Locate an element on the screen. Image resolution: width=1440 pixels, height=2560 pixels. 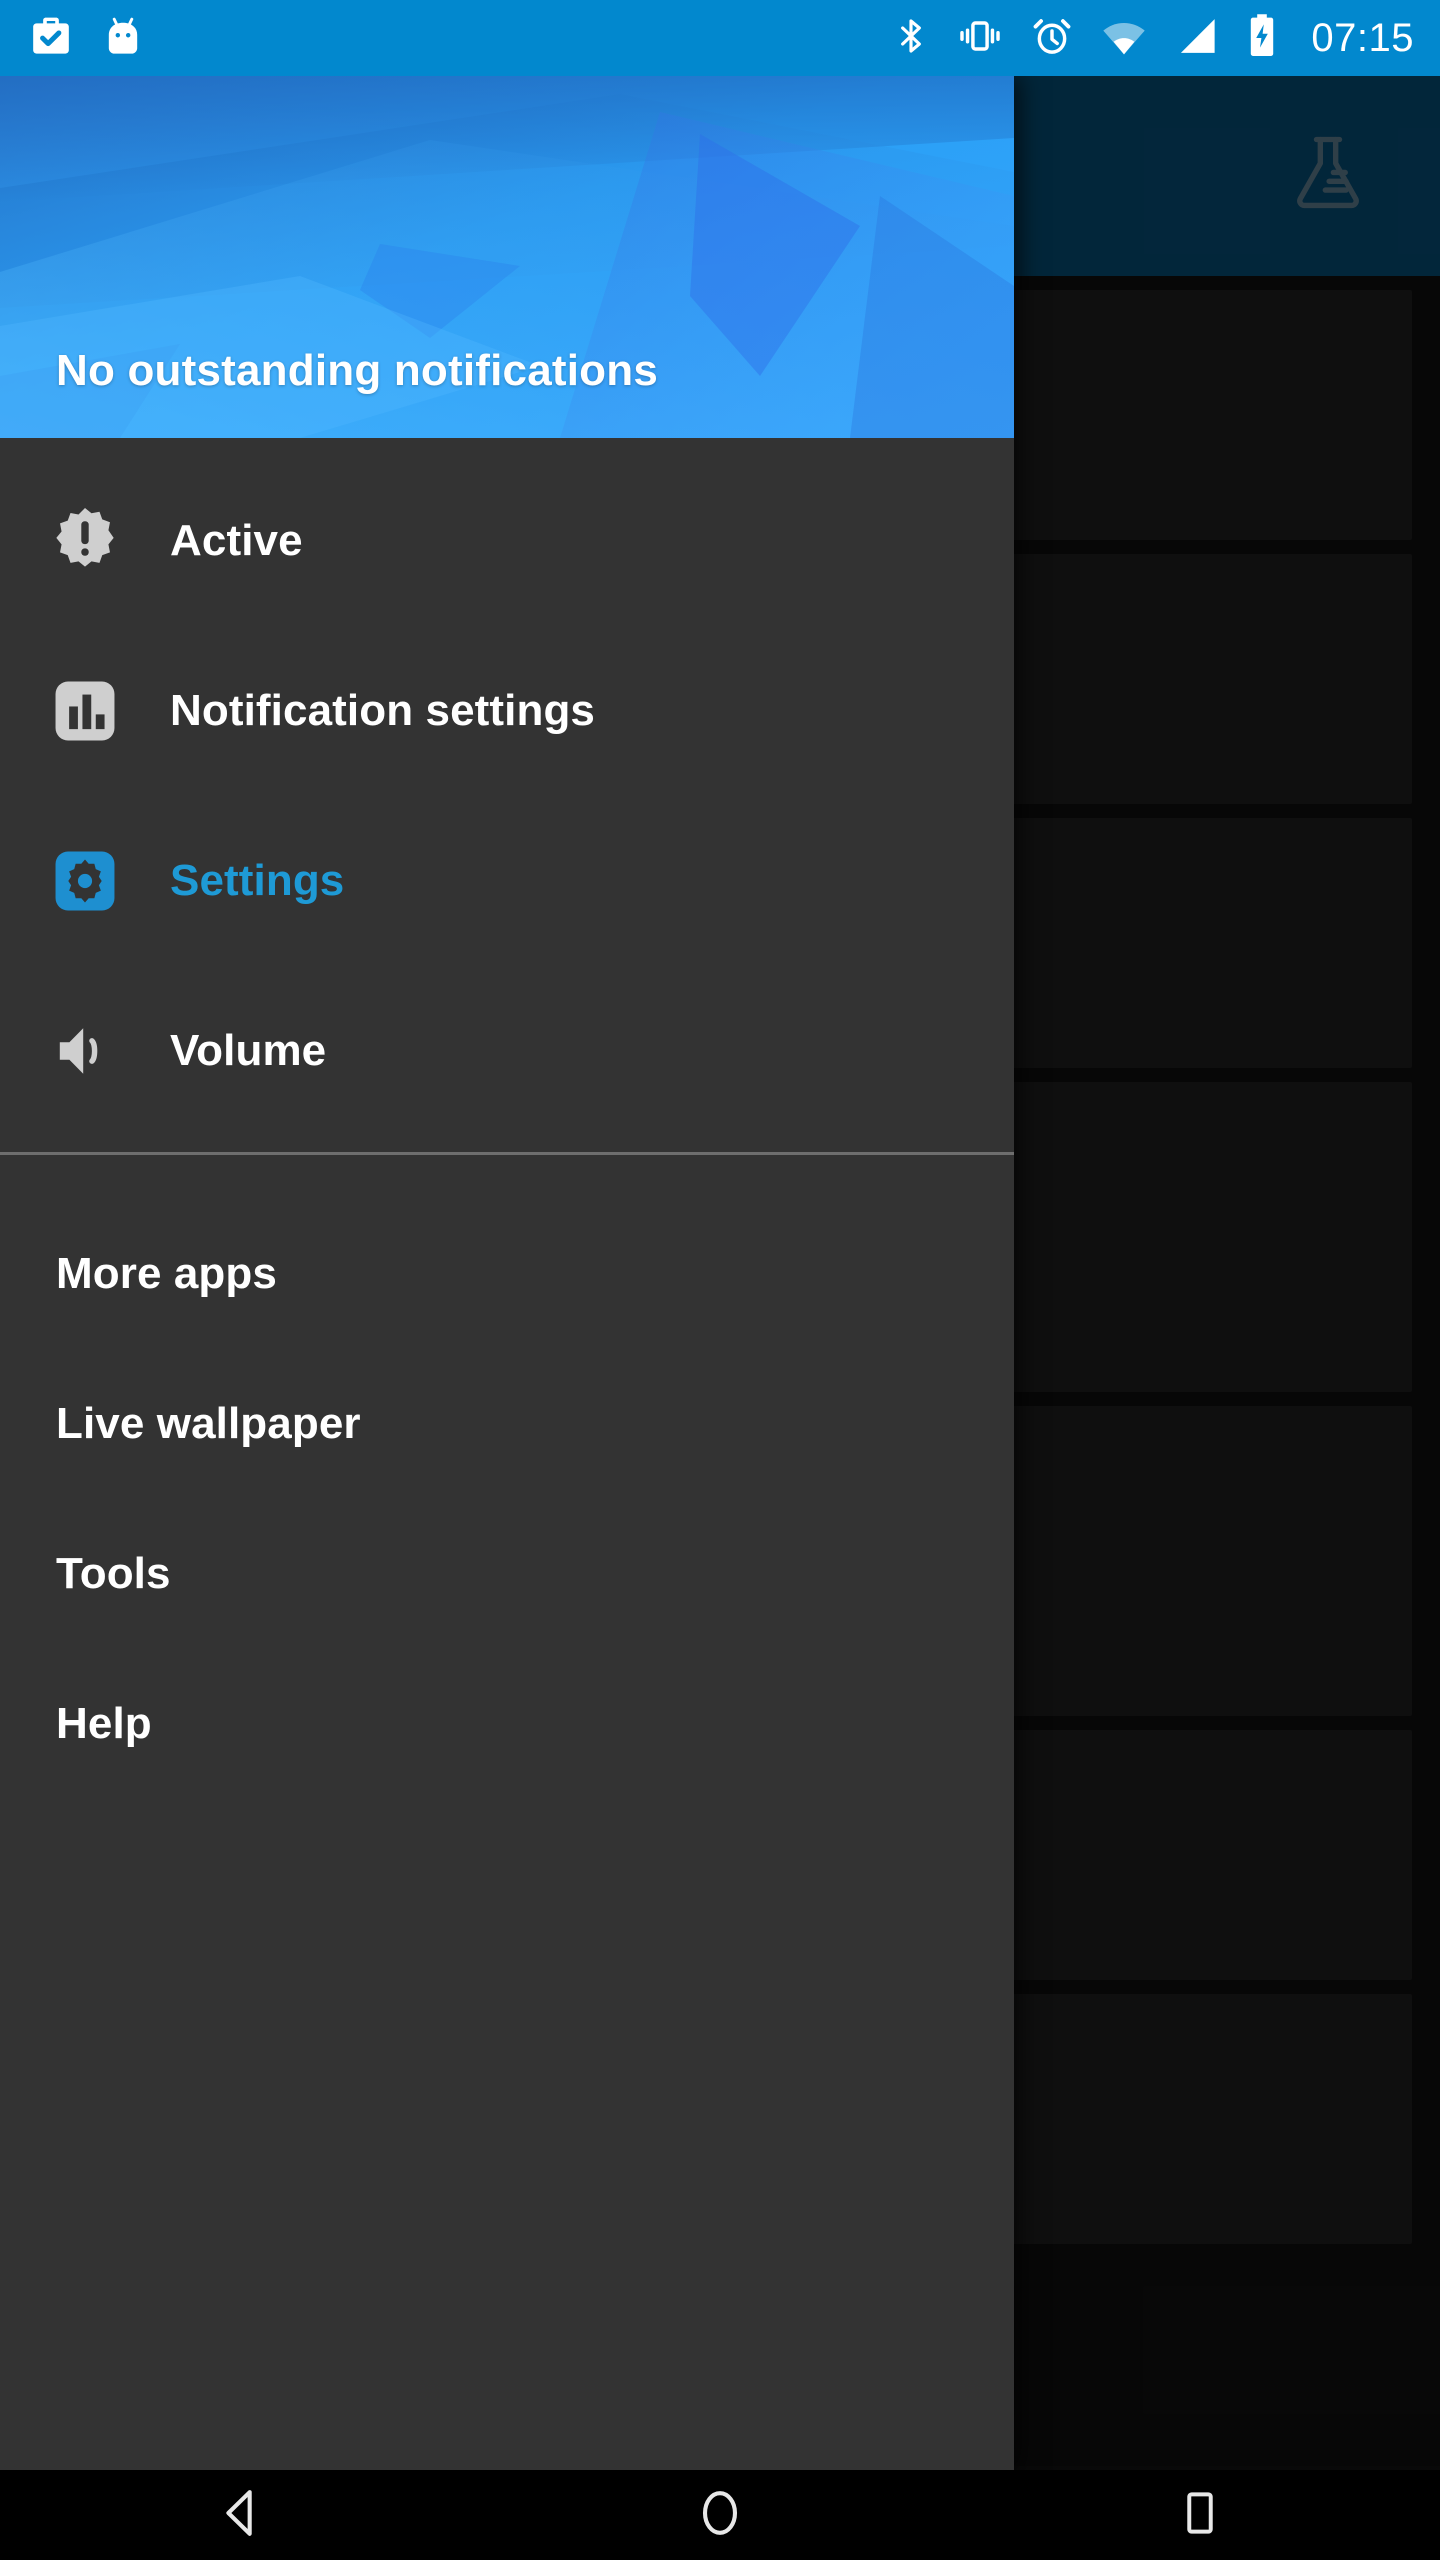
drawer-item-label: Notification settings is located at coordinates (382, 710).